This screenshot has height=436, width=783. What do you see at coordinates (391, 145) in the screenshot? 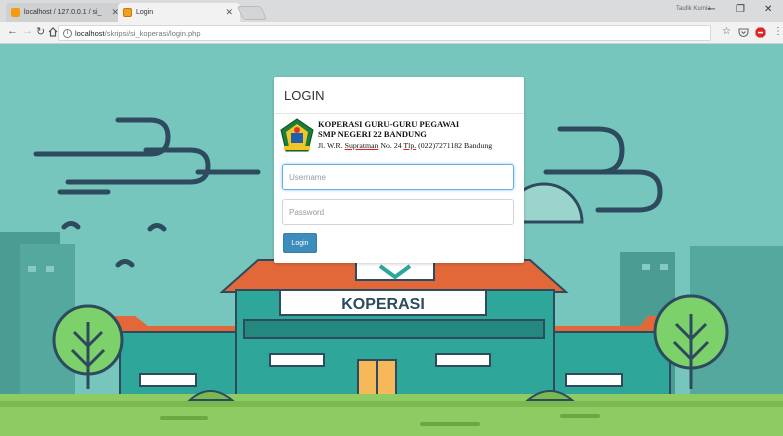
I see `addr-mid: No. 24` at bounding box center [391, 145].